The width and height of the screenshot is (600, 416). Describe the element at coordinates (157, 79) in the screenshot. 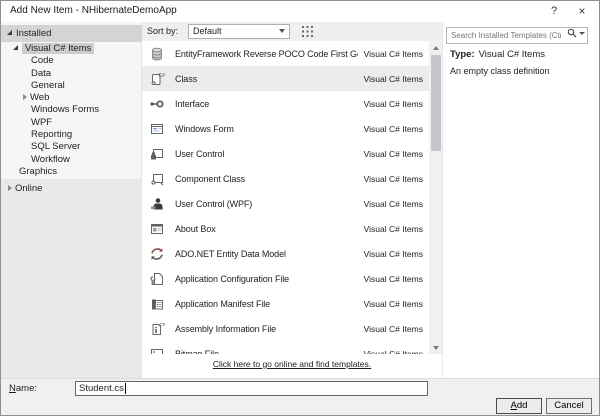

I see `class-icon: C#` at that location.